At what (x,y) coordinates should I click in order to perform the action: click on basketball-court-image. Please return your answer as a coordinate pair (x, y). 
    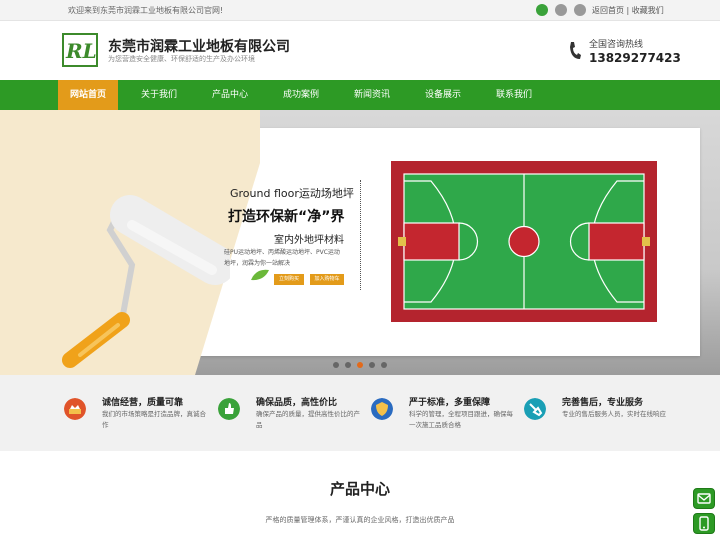
    Looking at the image, I should click on (524, 241).